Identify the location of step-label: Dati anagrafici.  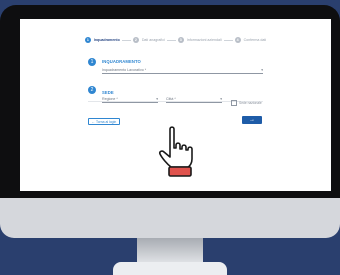
(153, 40).